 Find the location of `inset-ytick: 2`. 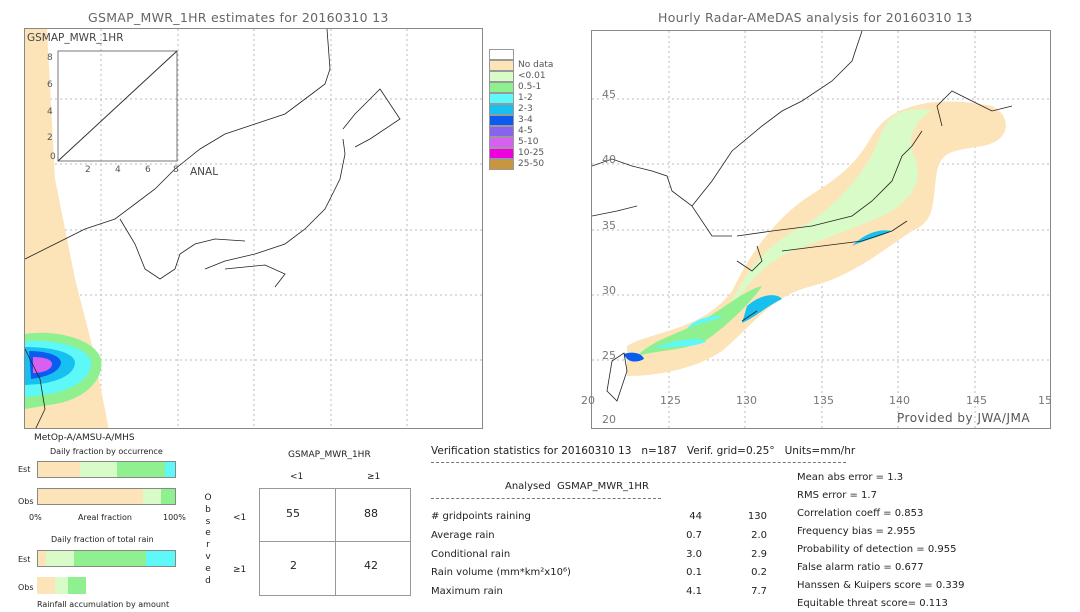

inset-ytick: 2 is located at coordinates (50, 138).